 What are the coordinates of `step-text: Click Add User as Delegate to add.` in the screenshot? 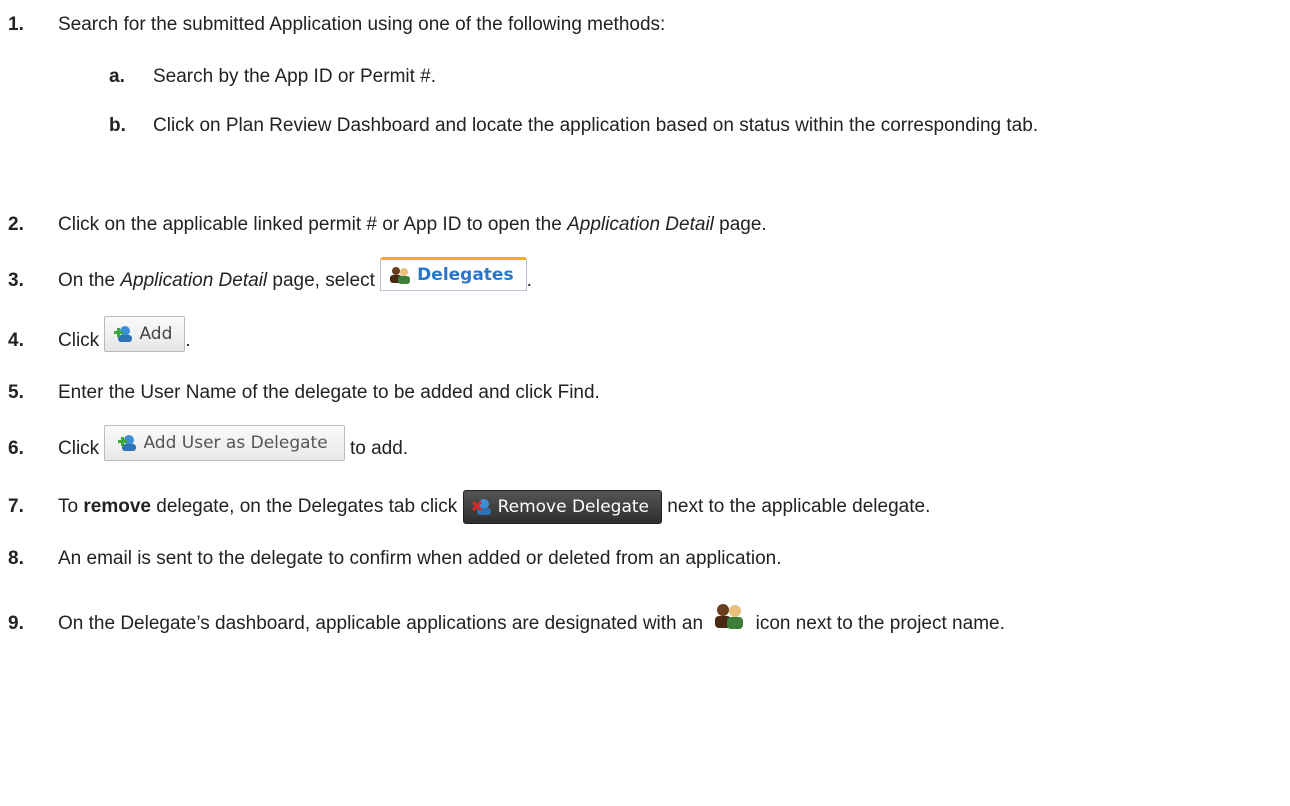 It's located at (669, 446).